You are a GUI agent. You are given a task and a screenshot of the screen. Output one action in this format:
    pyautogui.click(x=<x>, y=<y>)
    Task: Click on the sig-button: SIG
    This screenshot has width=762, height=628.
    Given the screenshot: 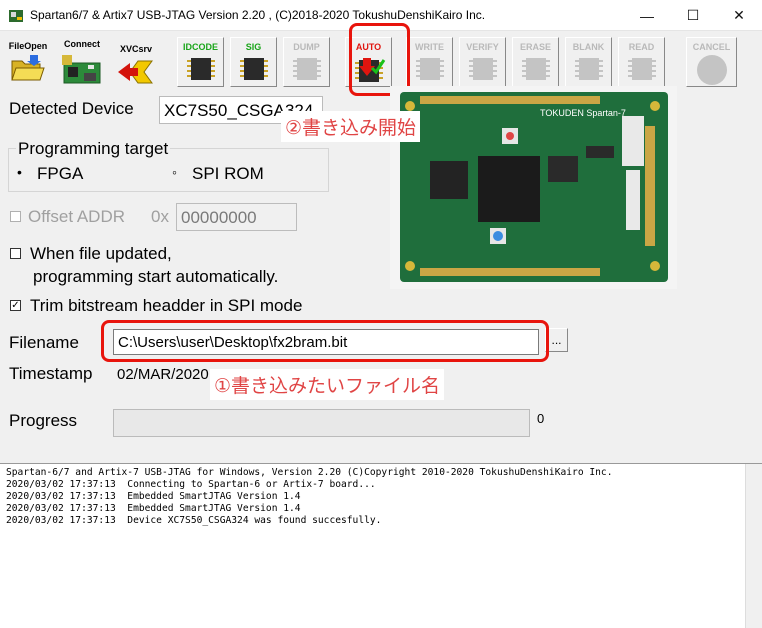 What is the action you would take?
    pyautogui.click(x=253, y=62)
    